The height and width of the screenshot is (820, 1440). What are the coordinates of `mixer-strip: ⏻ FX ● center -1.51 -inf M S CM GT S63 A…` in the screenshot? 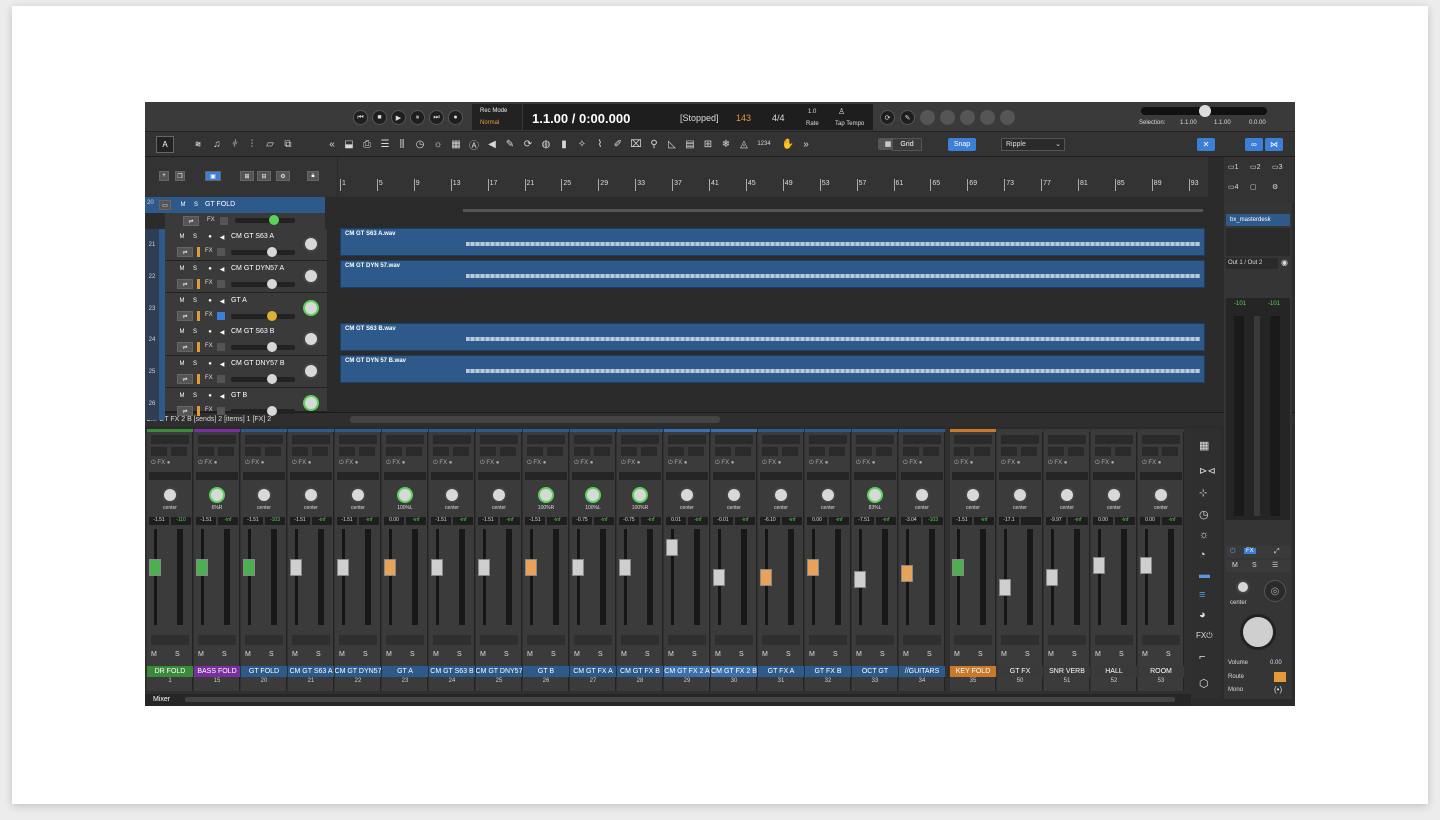 It's located at (311, 560).